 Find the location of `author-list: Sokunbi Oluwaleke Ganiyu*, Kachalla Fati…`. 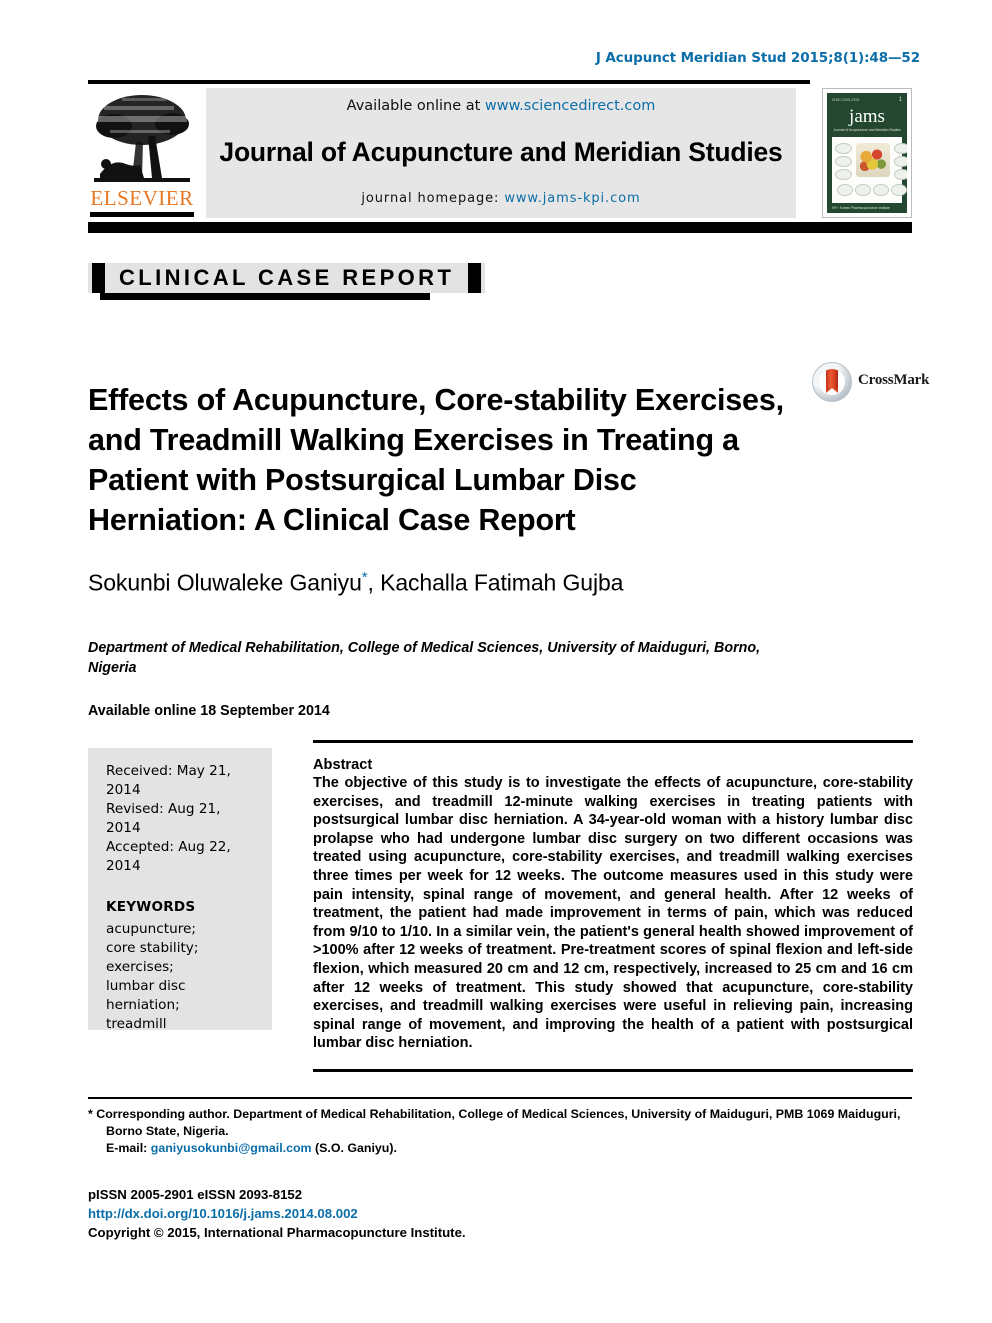

author-list: Sokunbi Oluwaleke Ganiyu*, Kachalla Fati… is located at coordinates (355, 583).